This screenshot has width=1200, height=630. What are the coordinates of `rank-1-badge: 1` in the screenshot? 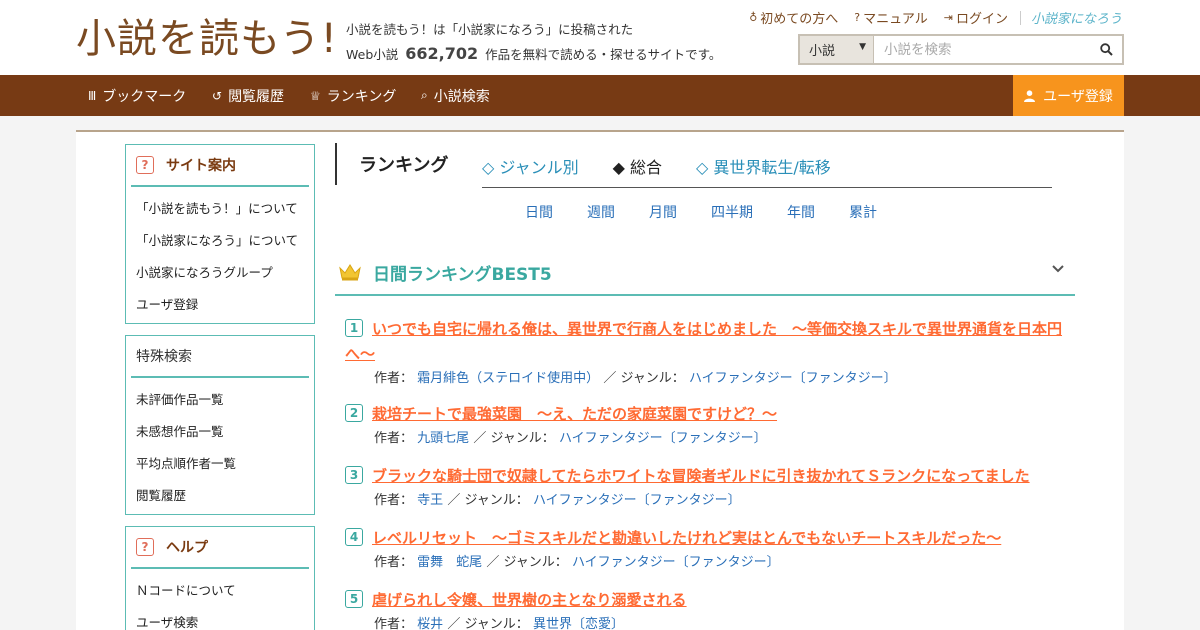 It's located at (354, 328).